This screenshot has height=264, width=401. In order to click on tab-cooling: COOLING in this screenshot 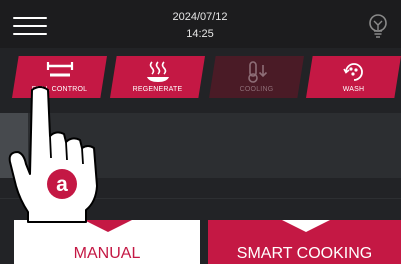, I will do `click(256, 77)`.